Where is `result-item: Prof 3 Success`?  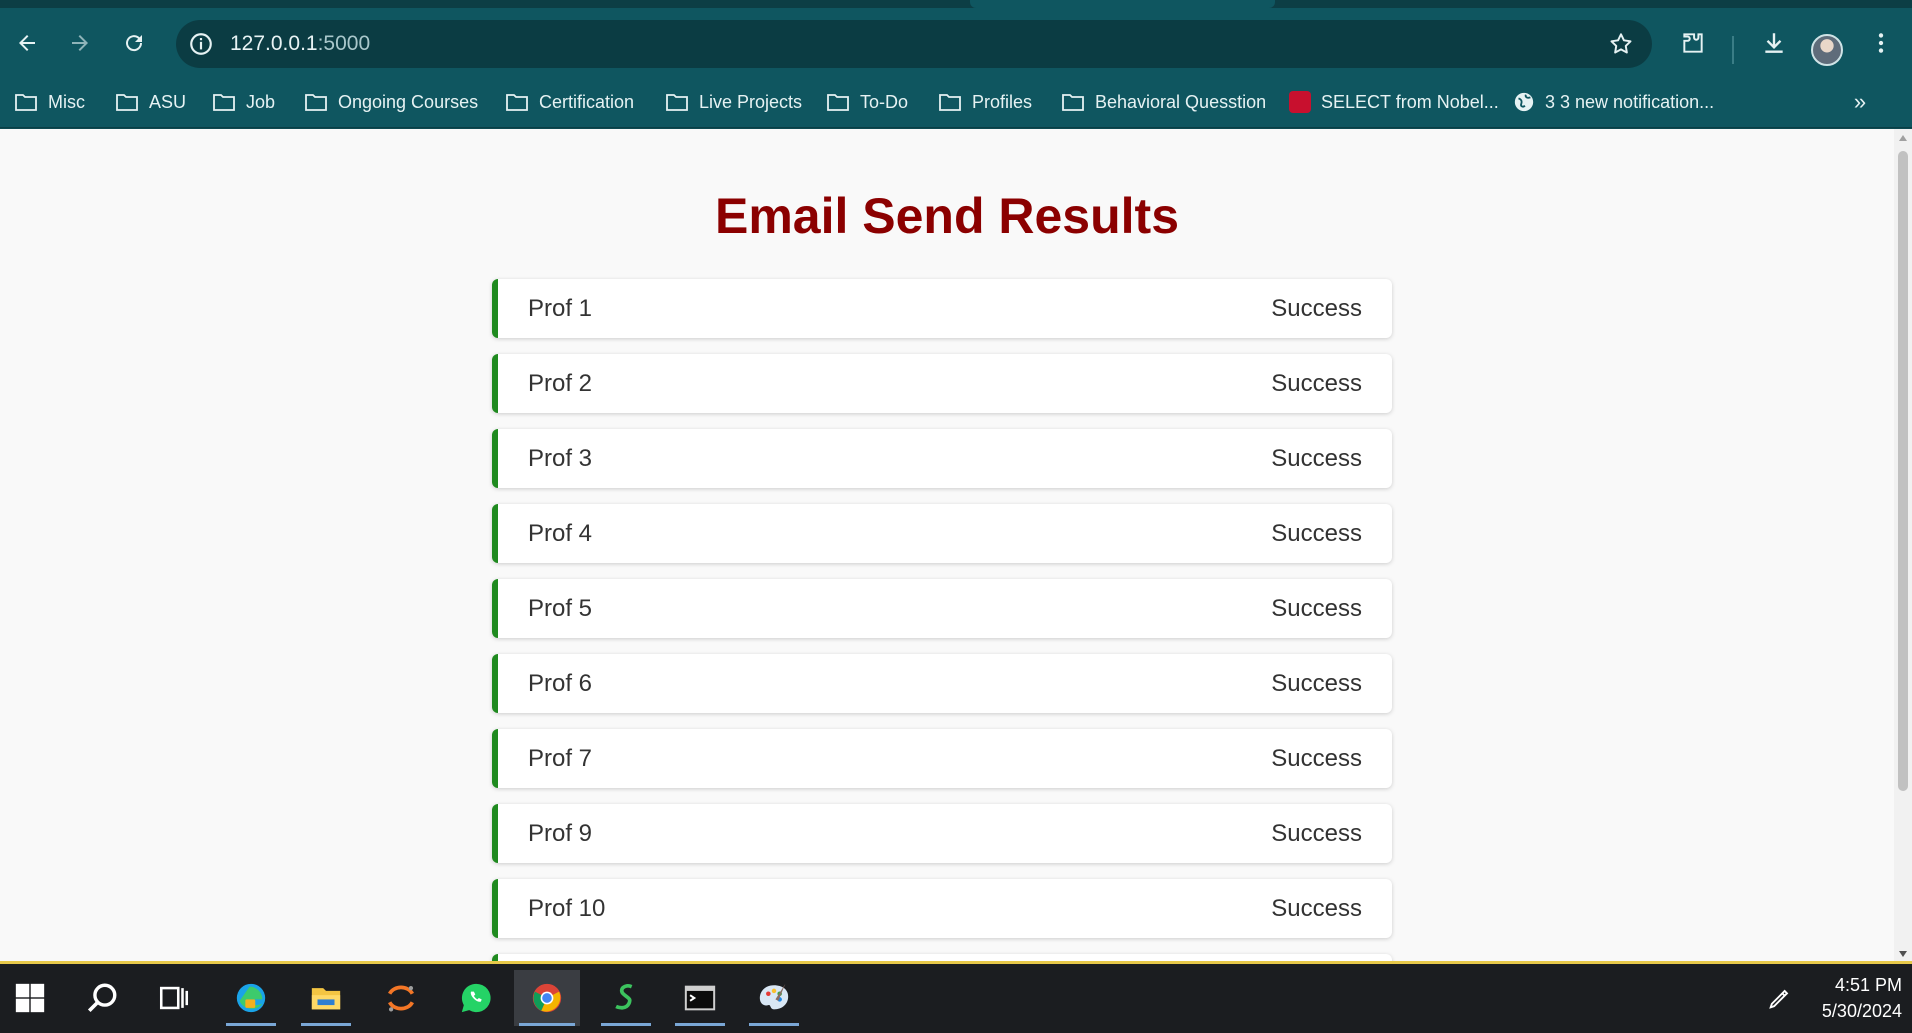
result-item: Prof 3 Success is located at coordinates (942, 458).